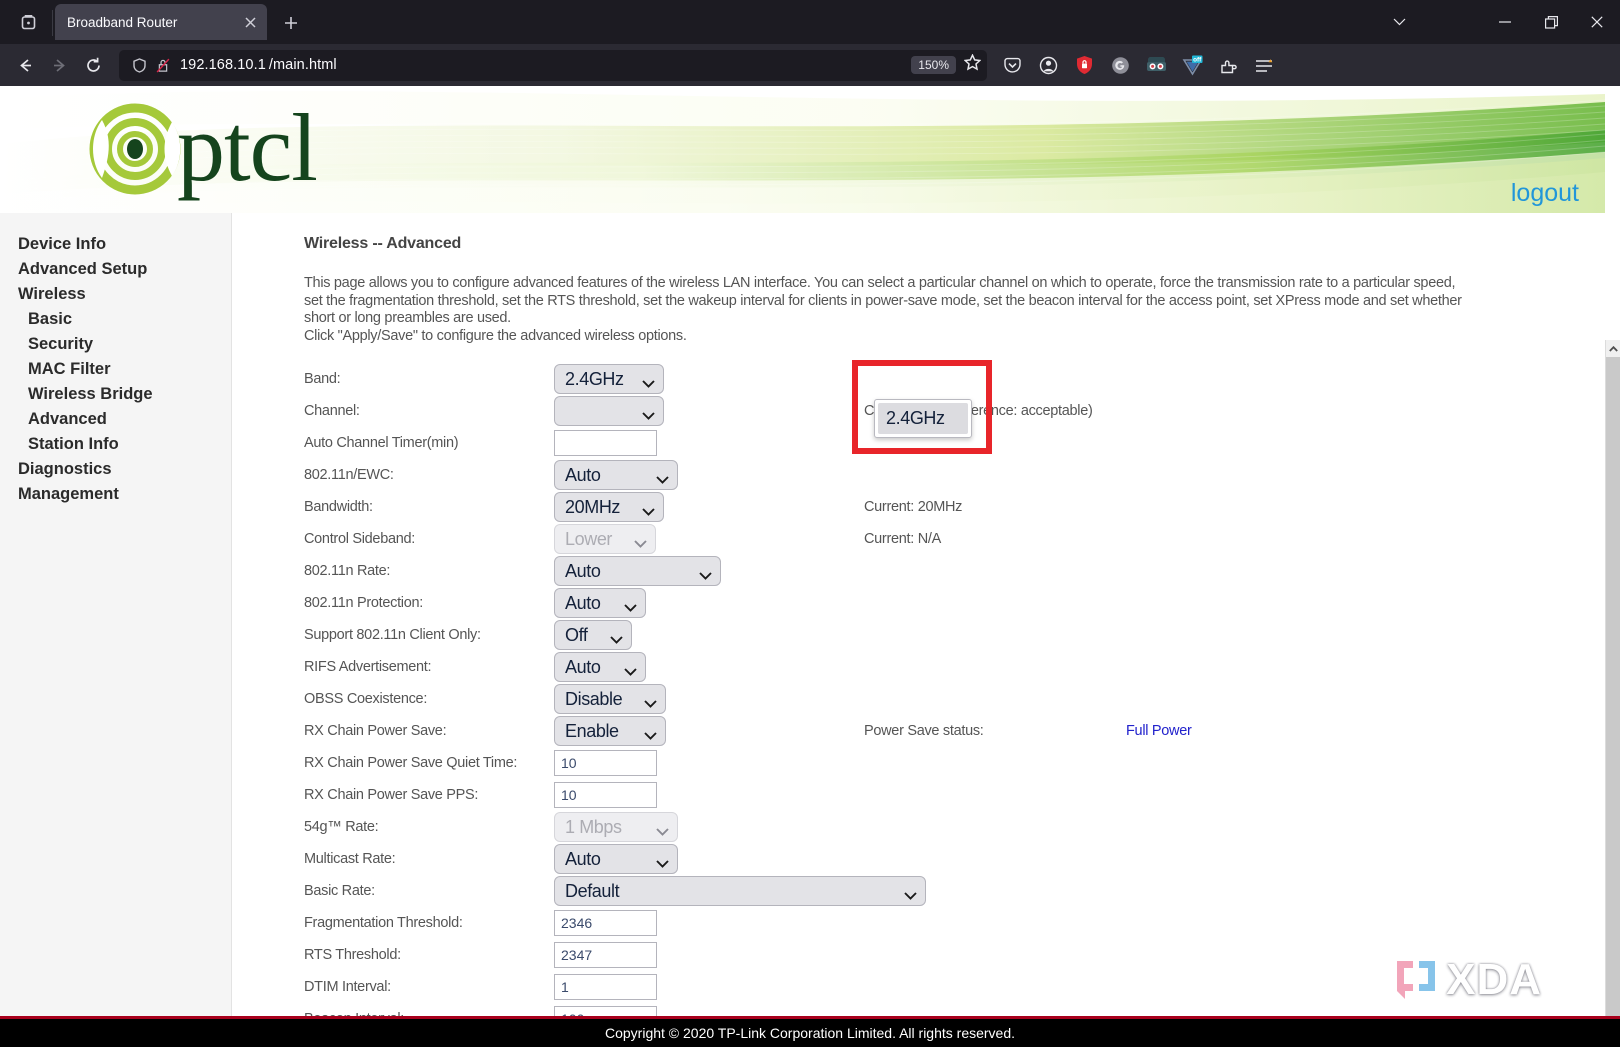 The width and height of the screenshot is (1620, 1047). What do you see at coordinates (605, 763) in the screenshot?
I see `rx-quiet-time-input` at bounding box center [605, 763].